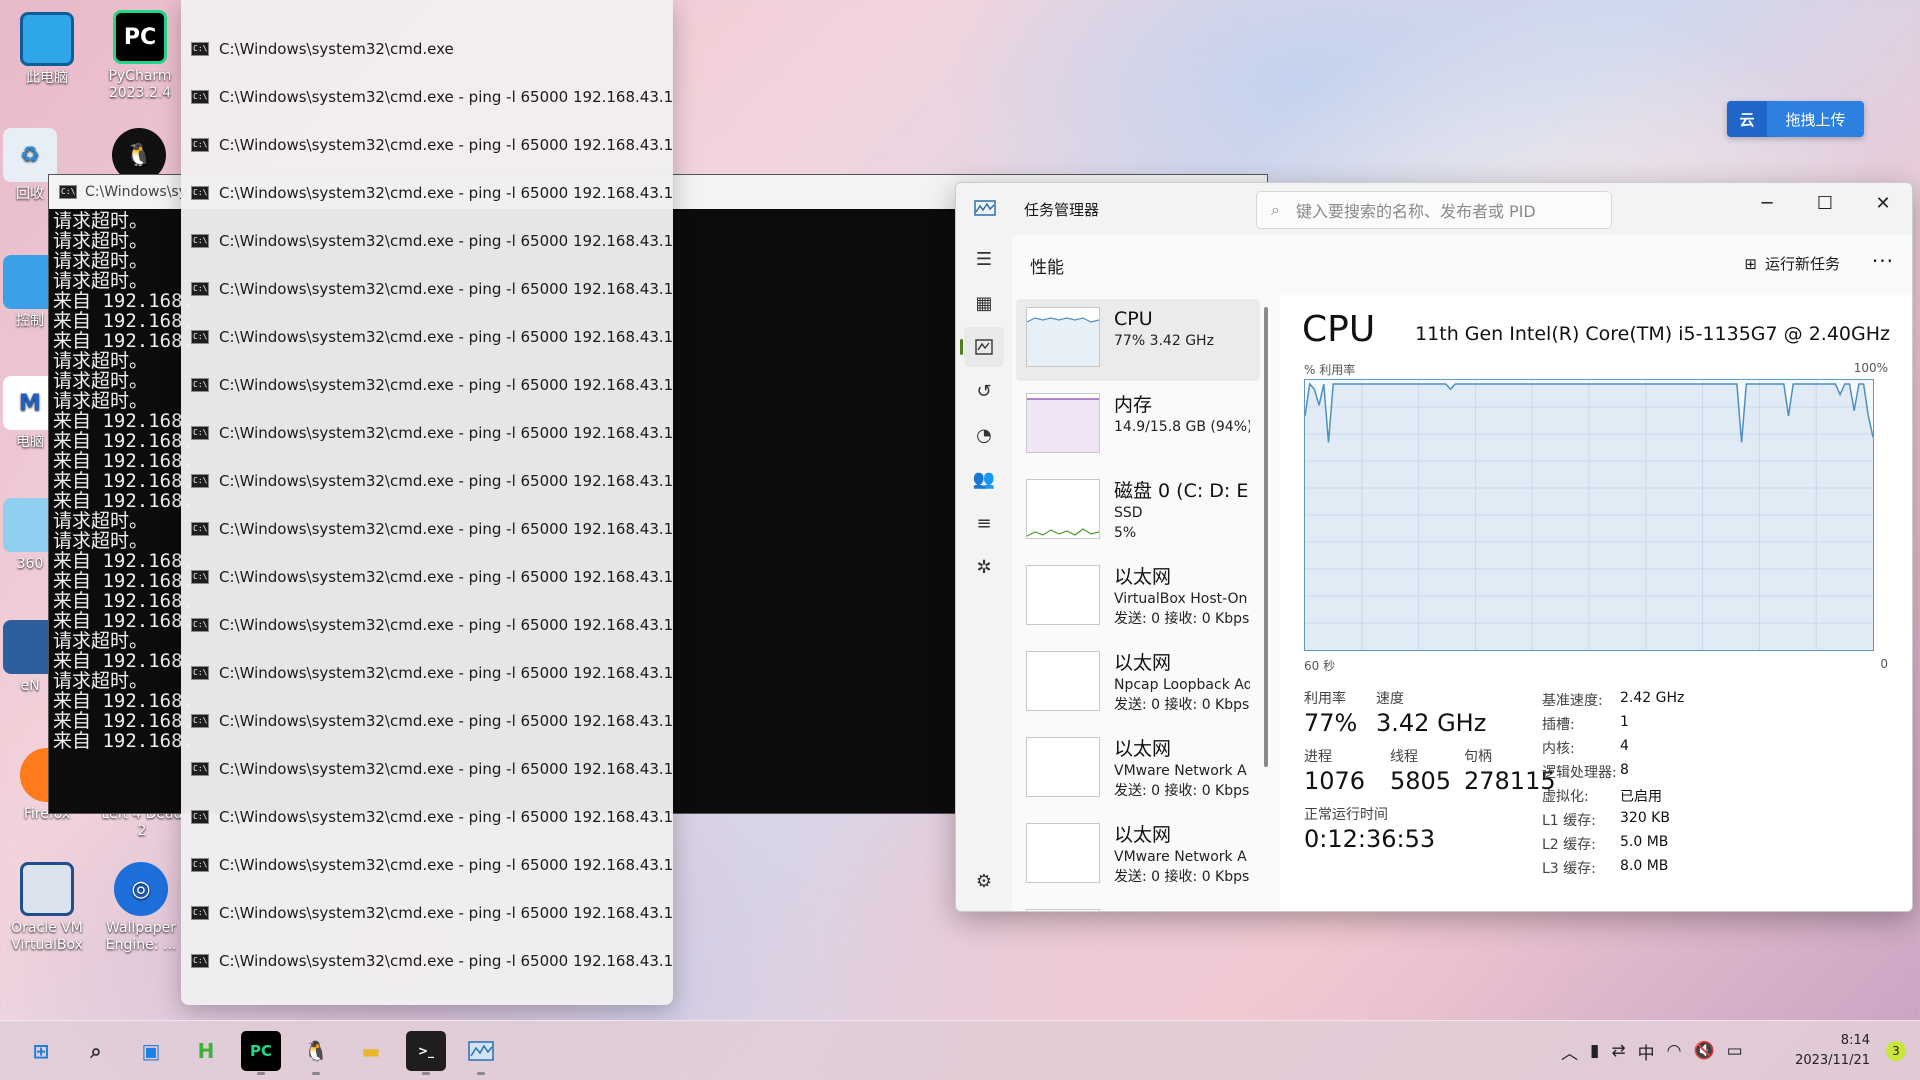 This screenshot has height=1080, width=1920. I want to click on task-manager-titlebar: 任务管理器 ⌕ 键入要搜索的名称、发布者或 PID ─ ☐ ✕, so click(1434, 209).